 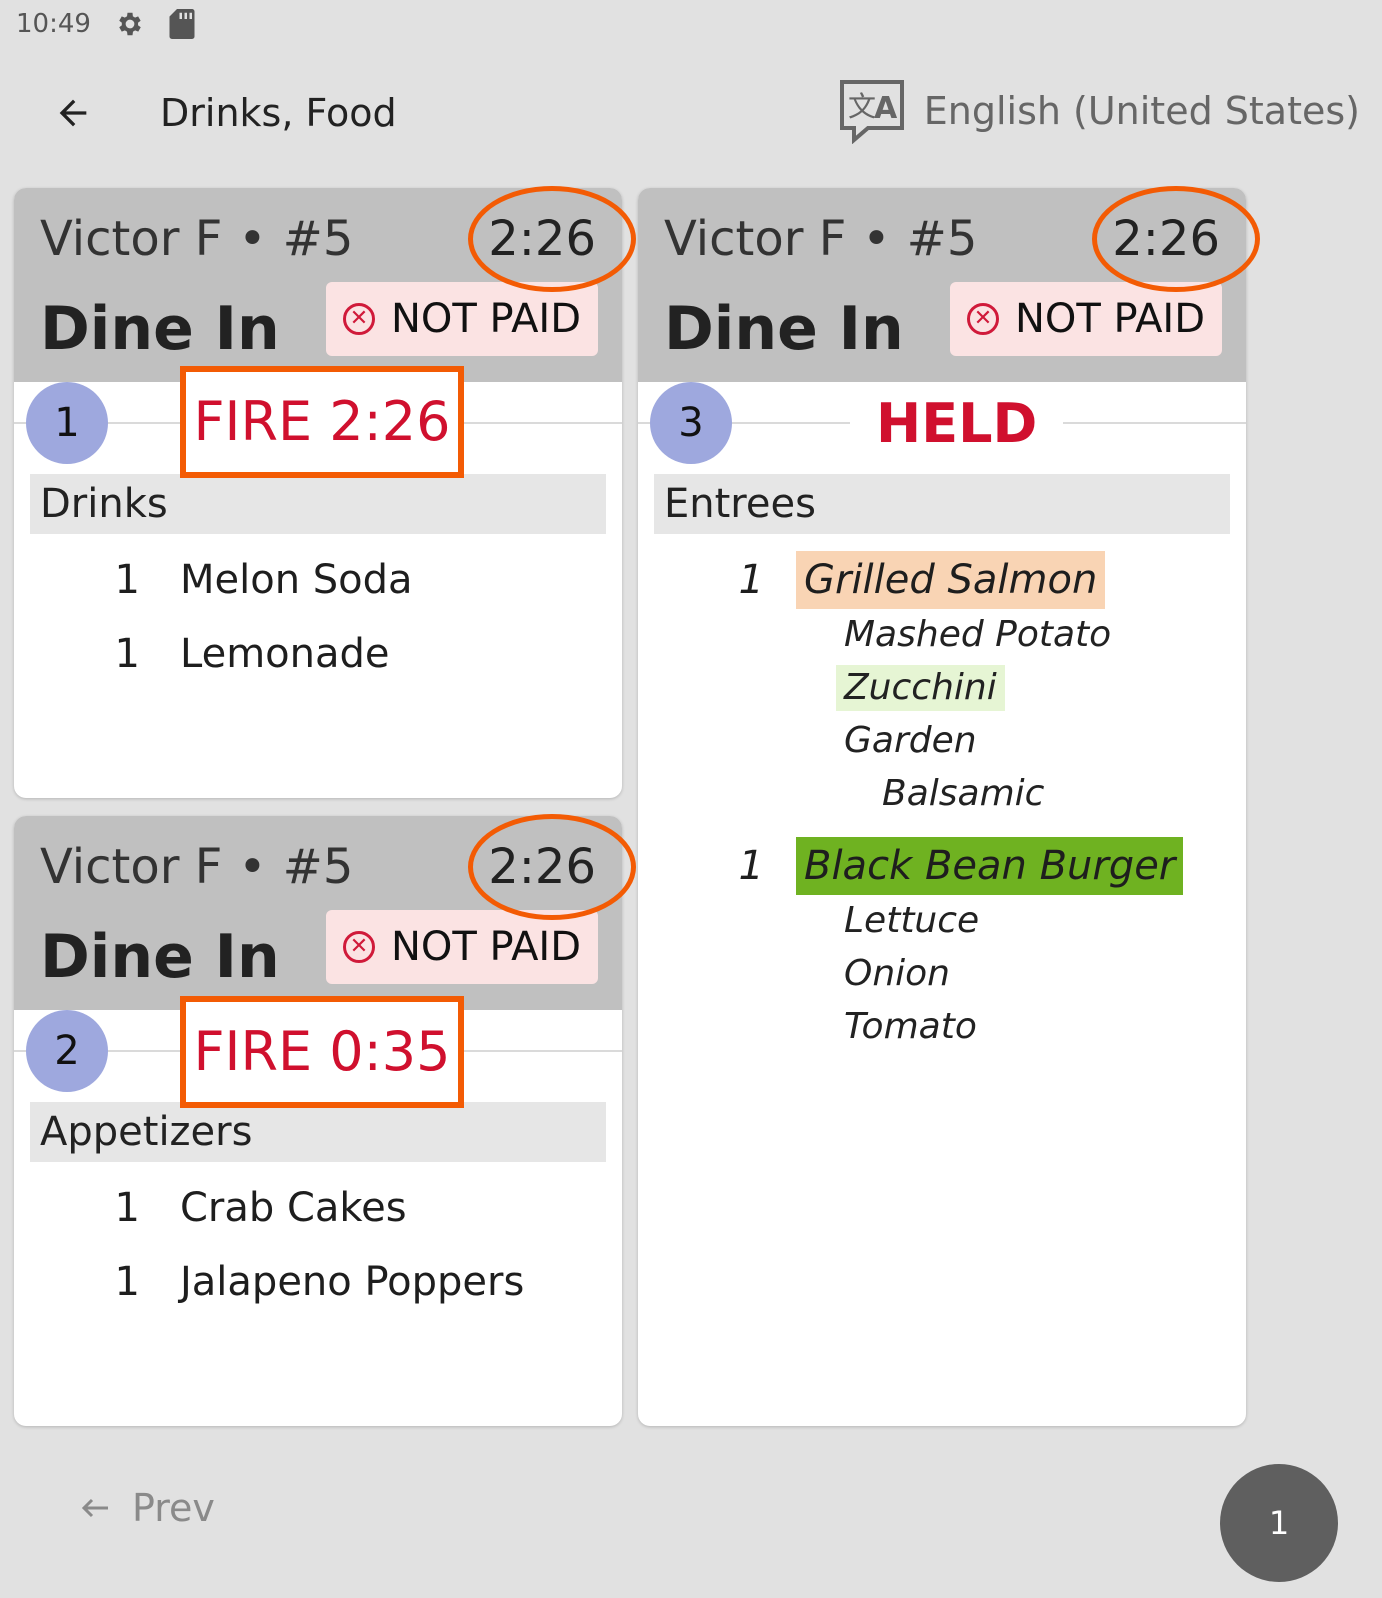 What do you see at coordinates (278, 113) in the screenshot?
I see `page-title: Drinks, Food` at bounding box center [278, 113].